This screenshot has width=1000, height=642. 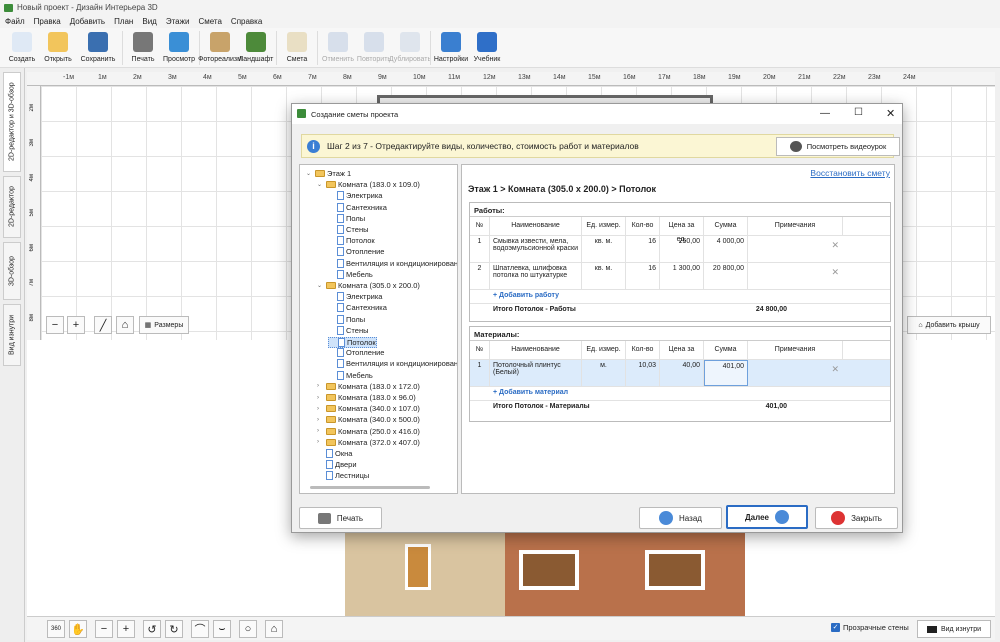 I want to click on ruler-tool-icon: ╱, so click(x=103, y=325).